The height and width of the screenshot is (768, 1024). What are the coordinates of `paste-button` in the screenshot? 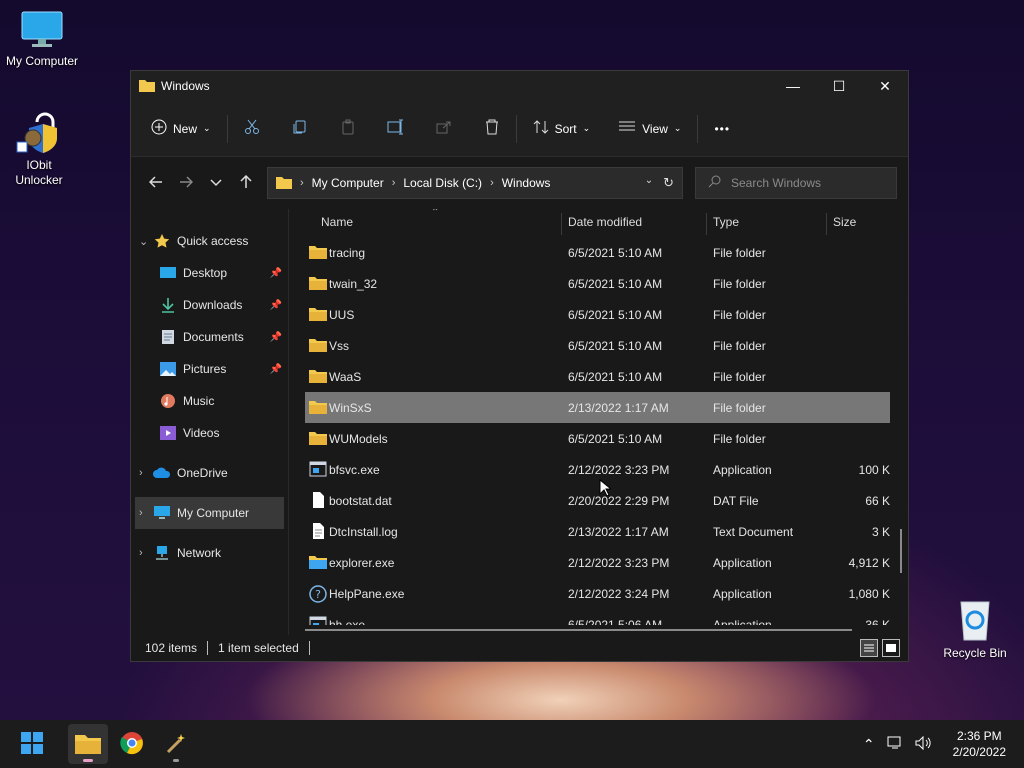 It's located at (348, 129).